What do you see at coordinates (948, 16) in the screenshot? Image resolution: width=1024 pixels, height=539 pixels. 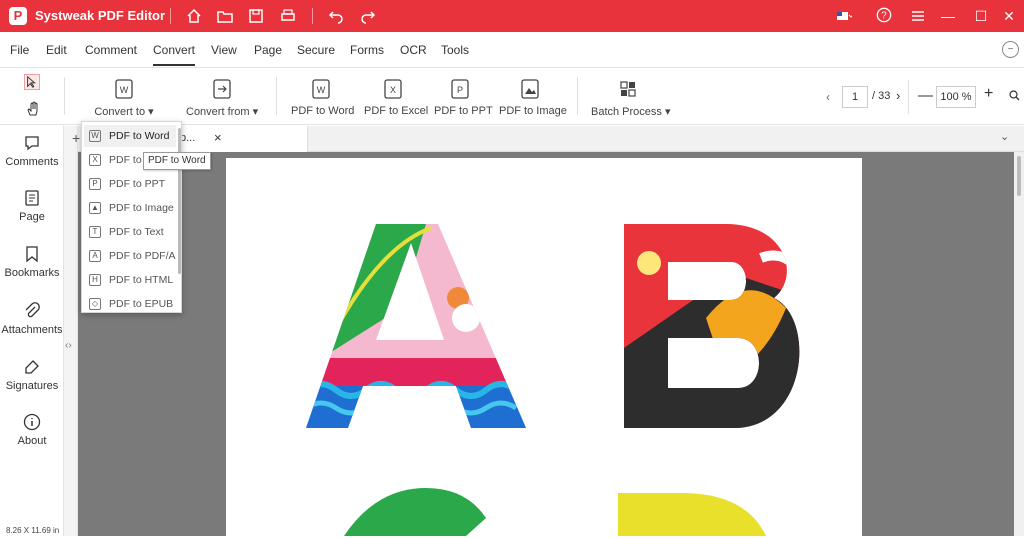 I see `minimize-icon: —` at bounding box center [948, 16].